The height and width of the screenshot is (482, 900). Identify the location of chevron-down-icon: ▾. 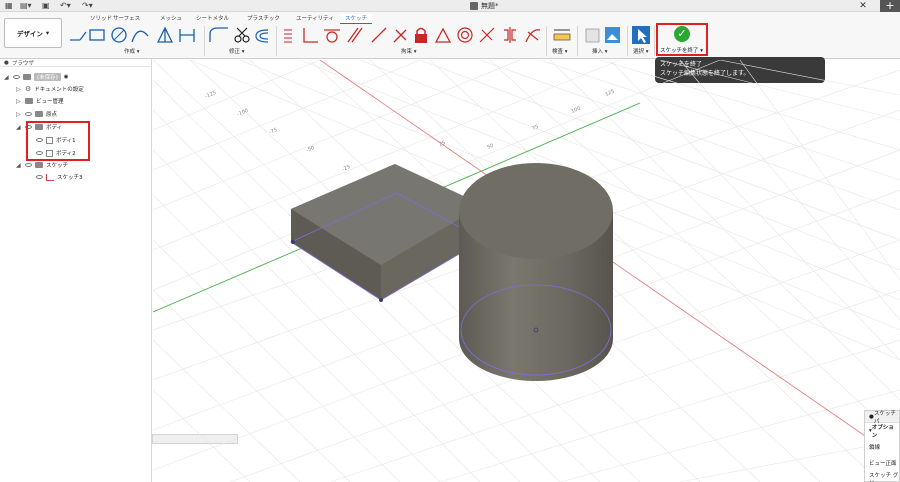
(47, 33).